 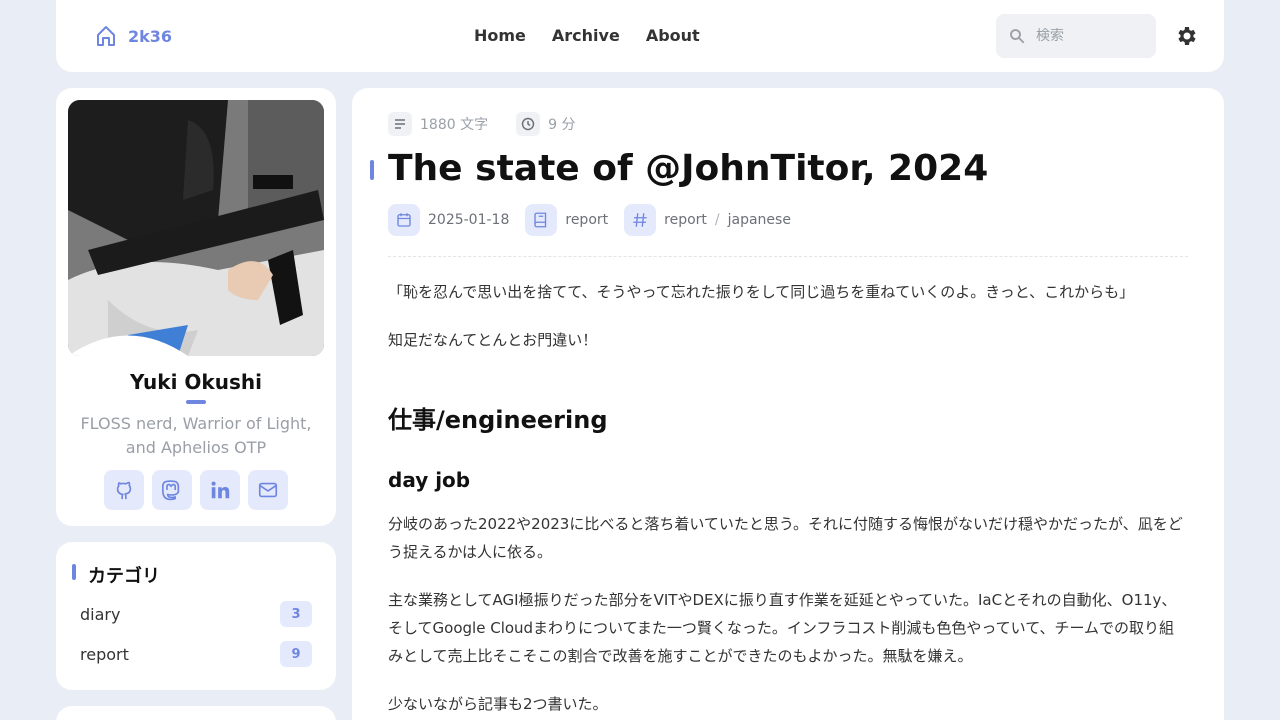 What do you see at coordinates (196, 382) in the screenshot?
I see `profile-name: Yuki Okushi` at bounding box center [196, 382].